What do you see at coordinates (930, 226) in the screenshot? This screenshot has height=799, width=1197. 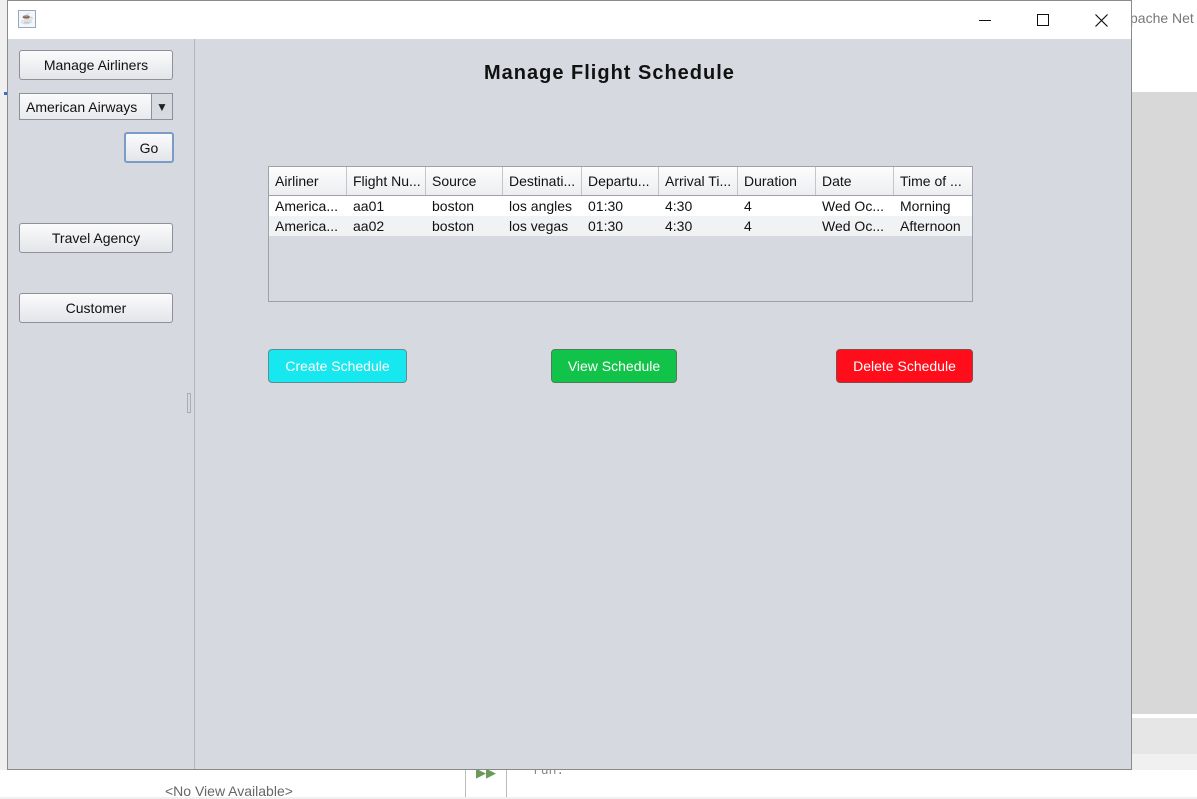 I see `table-cell: Afternoon` at bounding box center [930, 226].